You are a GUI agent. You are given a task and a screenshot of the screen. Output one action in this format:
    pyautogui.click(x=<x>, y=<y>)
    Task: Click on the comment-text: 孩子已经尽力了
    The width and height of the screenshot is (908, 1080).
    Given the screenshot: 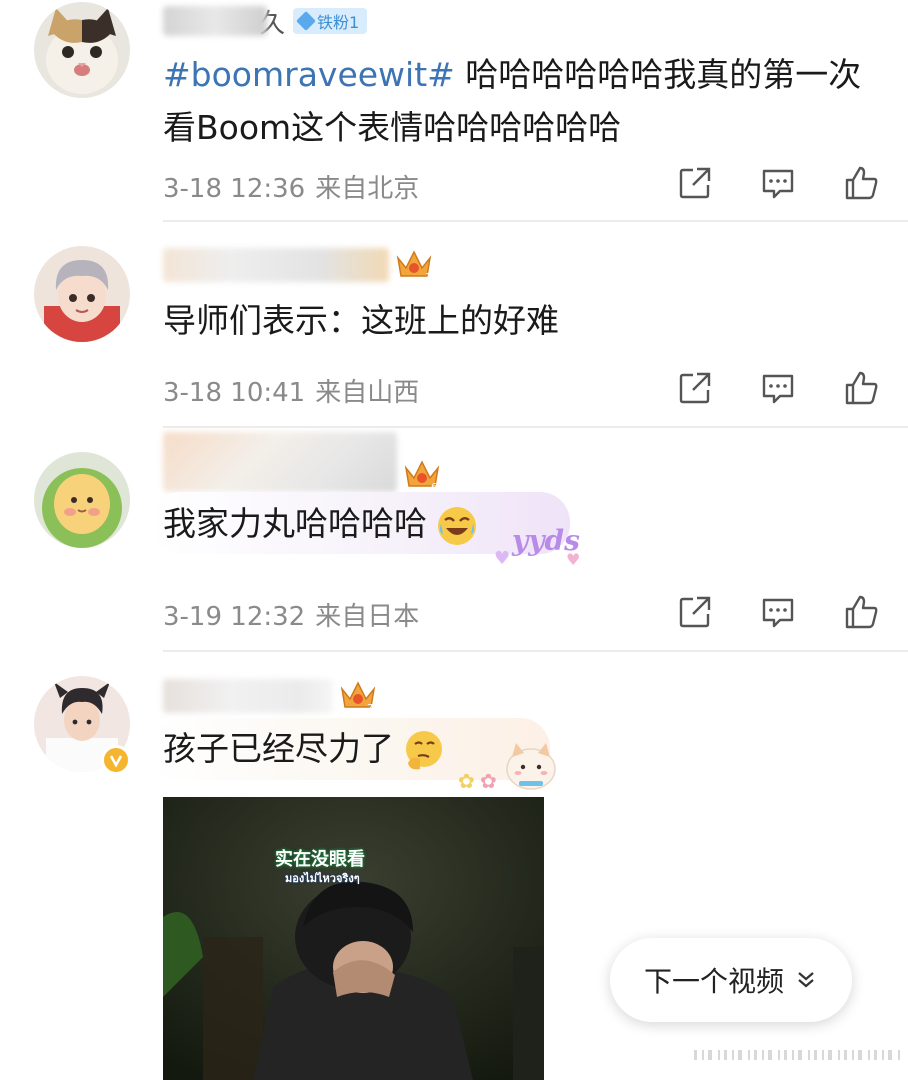 What is the action you would take?
    pyautogui.click(x=304, y=748)
    